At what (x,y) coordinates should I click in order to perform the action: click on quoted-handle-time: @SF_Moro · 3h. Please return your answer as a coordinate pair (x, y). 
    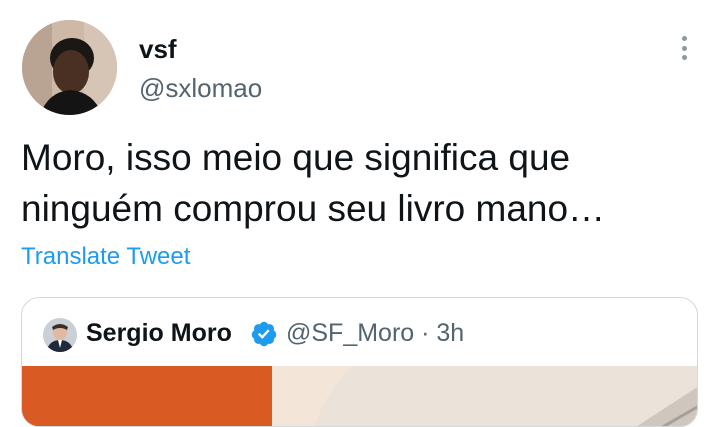
    Looking at the image, I should click on (375, 333).